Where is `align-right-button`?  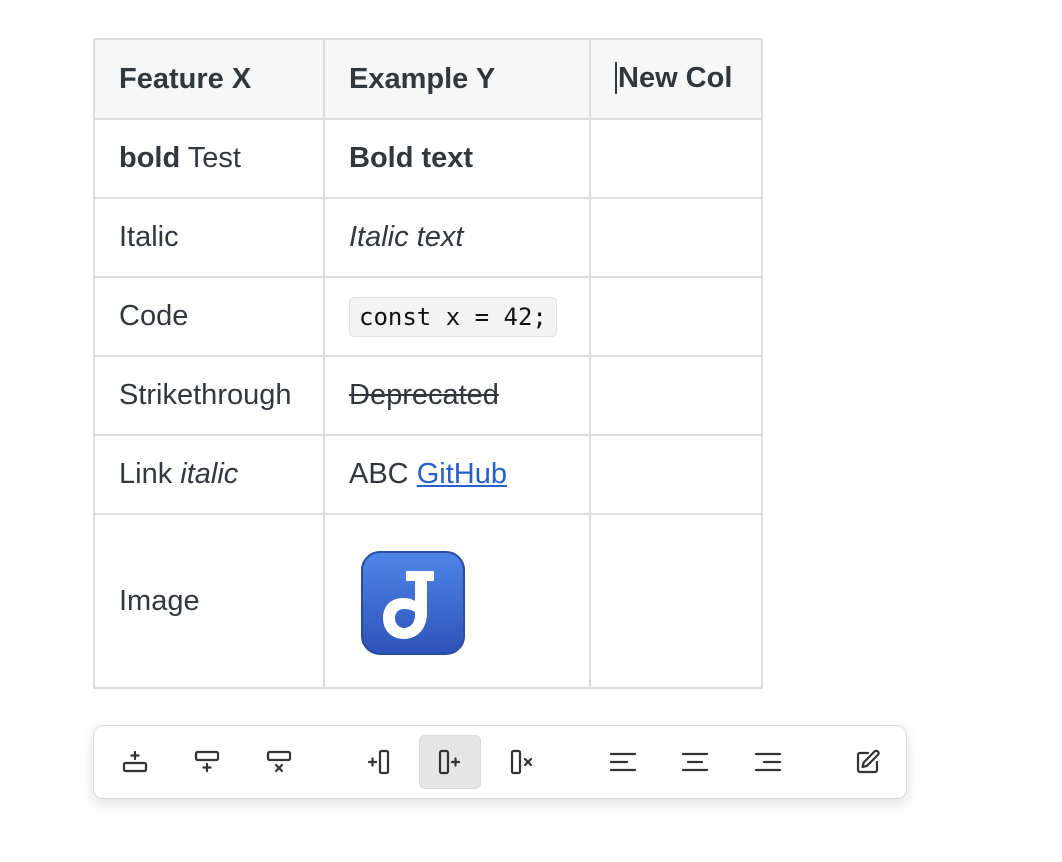 align-right-button is located at coordinates (768, 762).